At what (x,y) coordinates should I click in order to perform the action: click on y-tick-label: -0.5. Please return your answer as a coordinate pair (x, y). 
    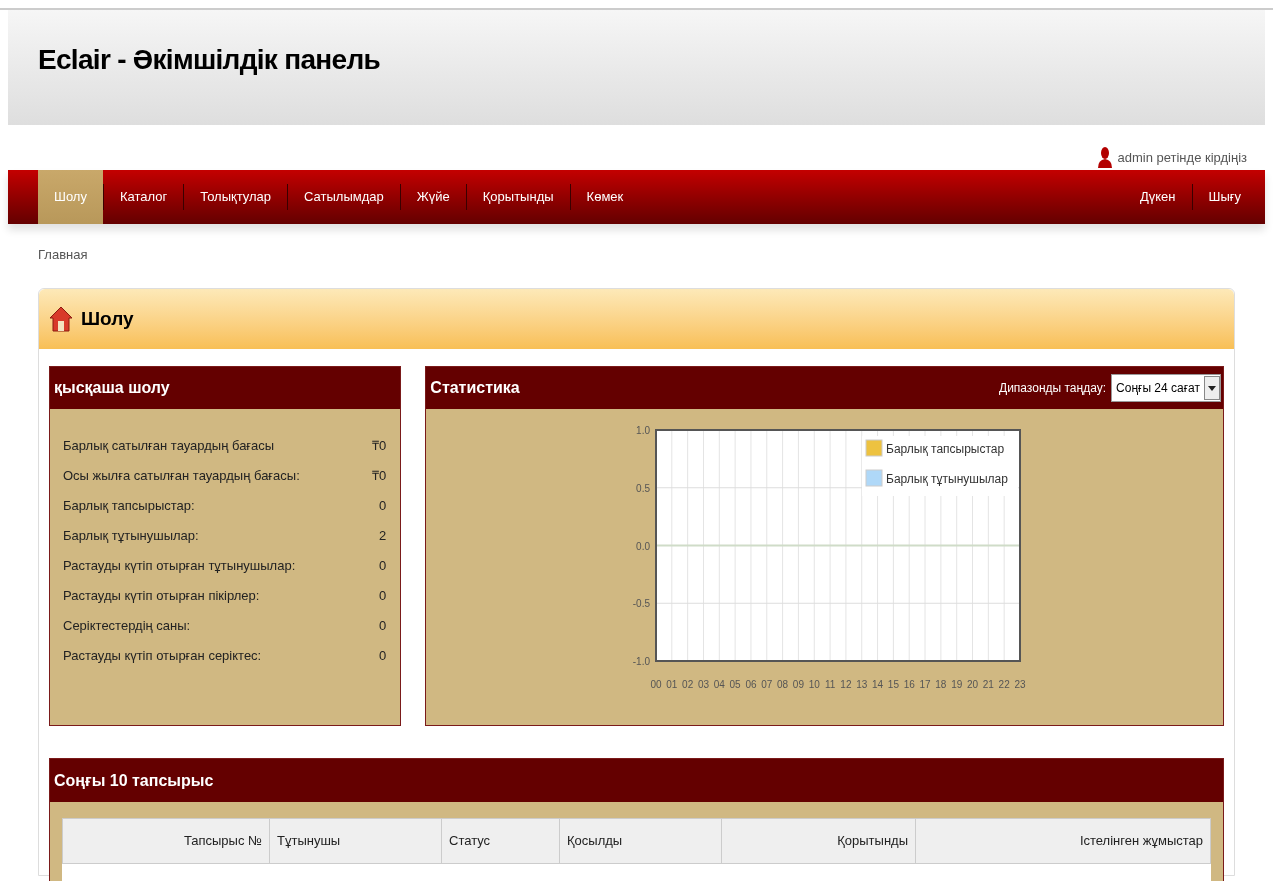
    Looking at the image, I should click on (642, 604).